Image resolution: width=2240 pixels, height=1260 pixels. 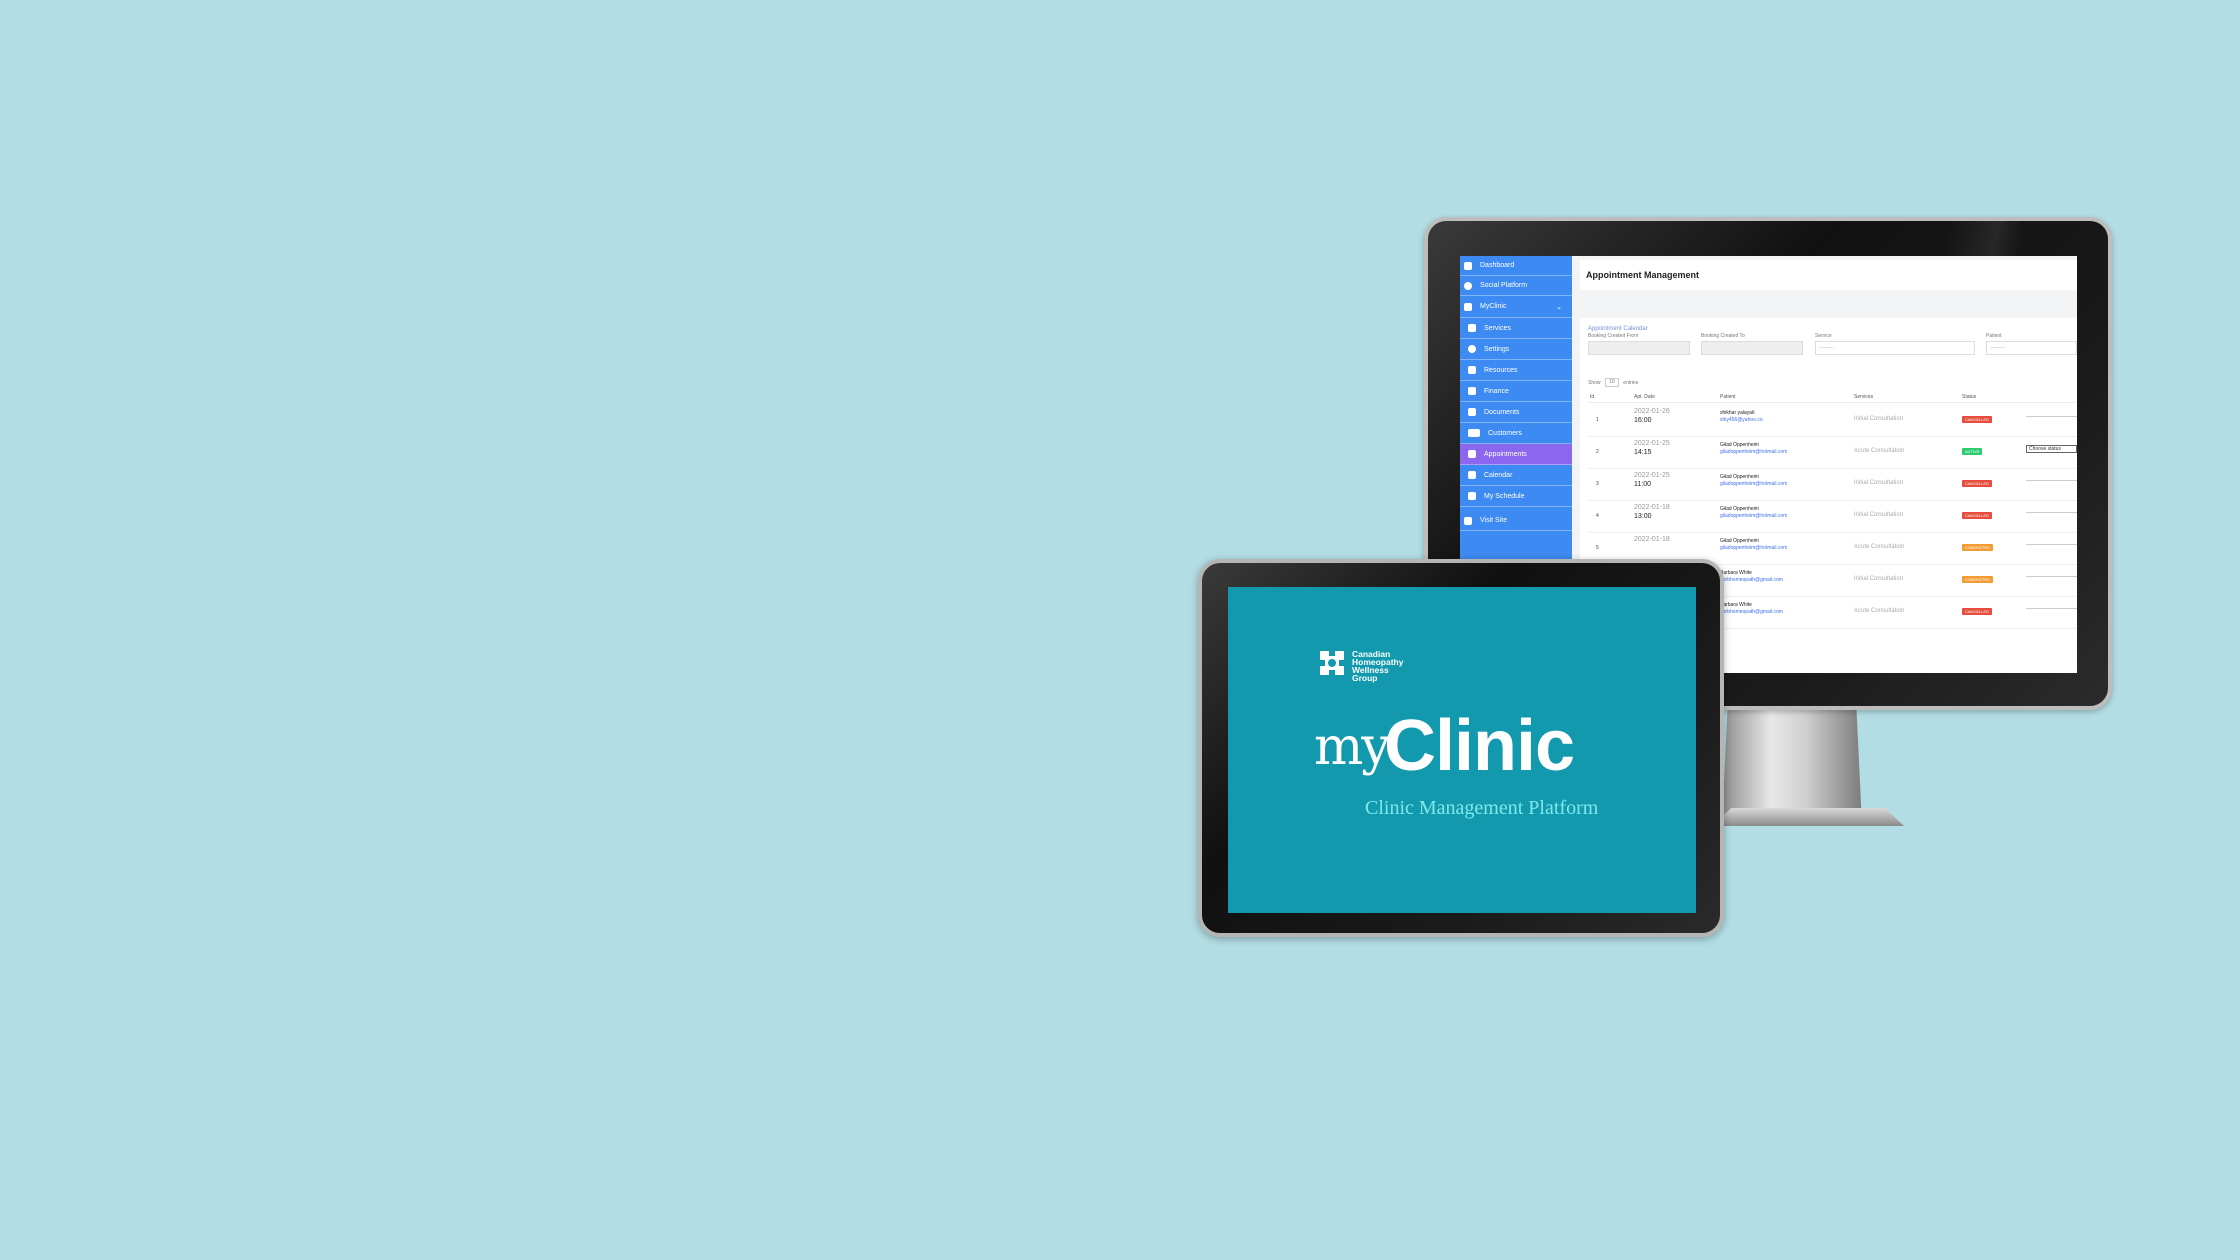 I want to click on sidebar-item-services: Services, so click(x=1516, y=328).